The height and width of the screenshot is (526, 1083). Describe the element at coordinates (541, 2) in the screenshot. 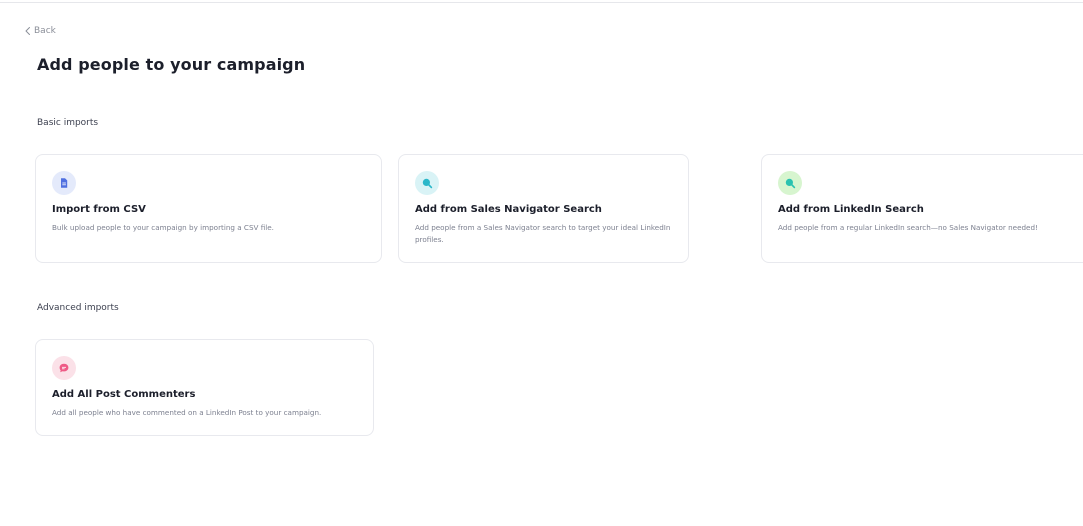

I see `top-divider` at that location.